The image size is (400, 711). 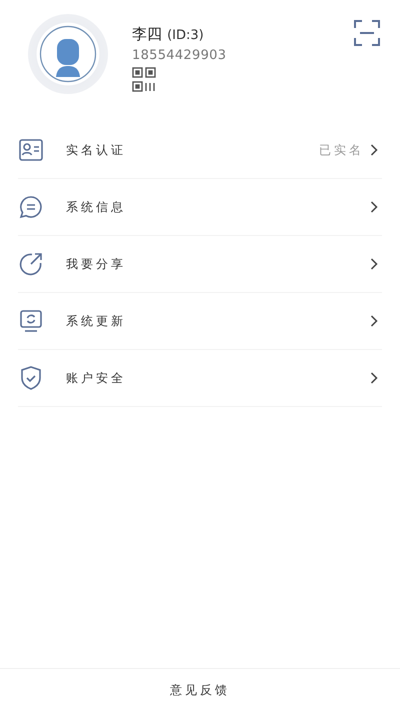 I want to click on id-card-icon, so click(x=31, y=150).